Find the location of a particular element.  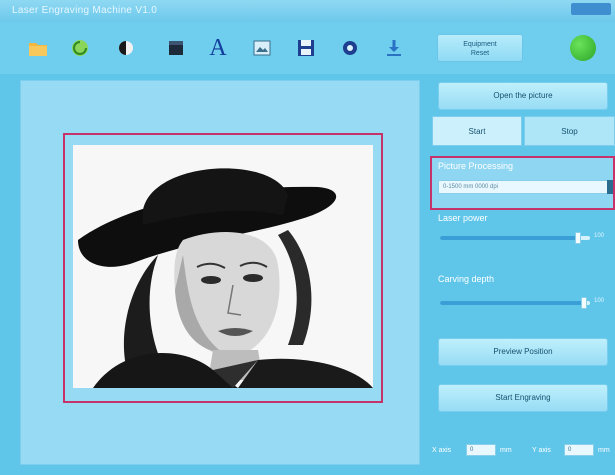

save-icon is located at coordinates (306, 48).